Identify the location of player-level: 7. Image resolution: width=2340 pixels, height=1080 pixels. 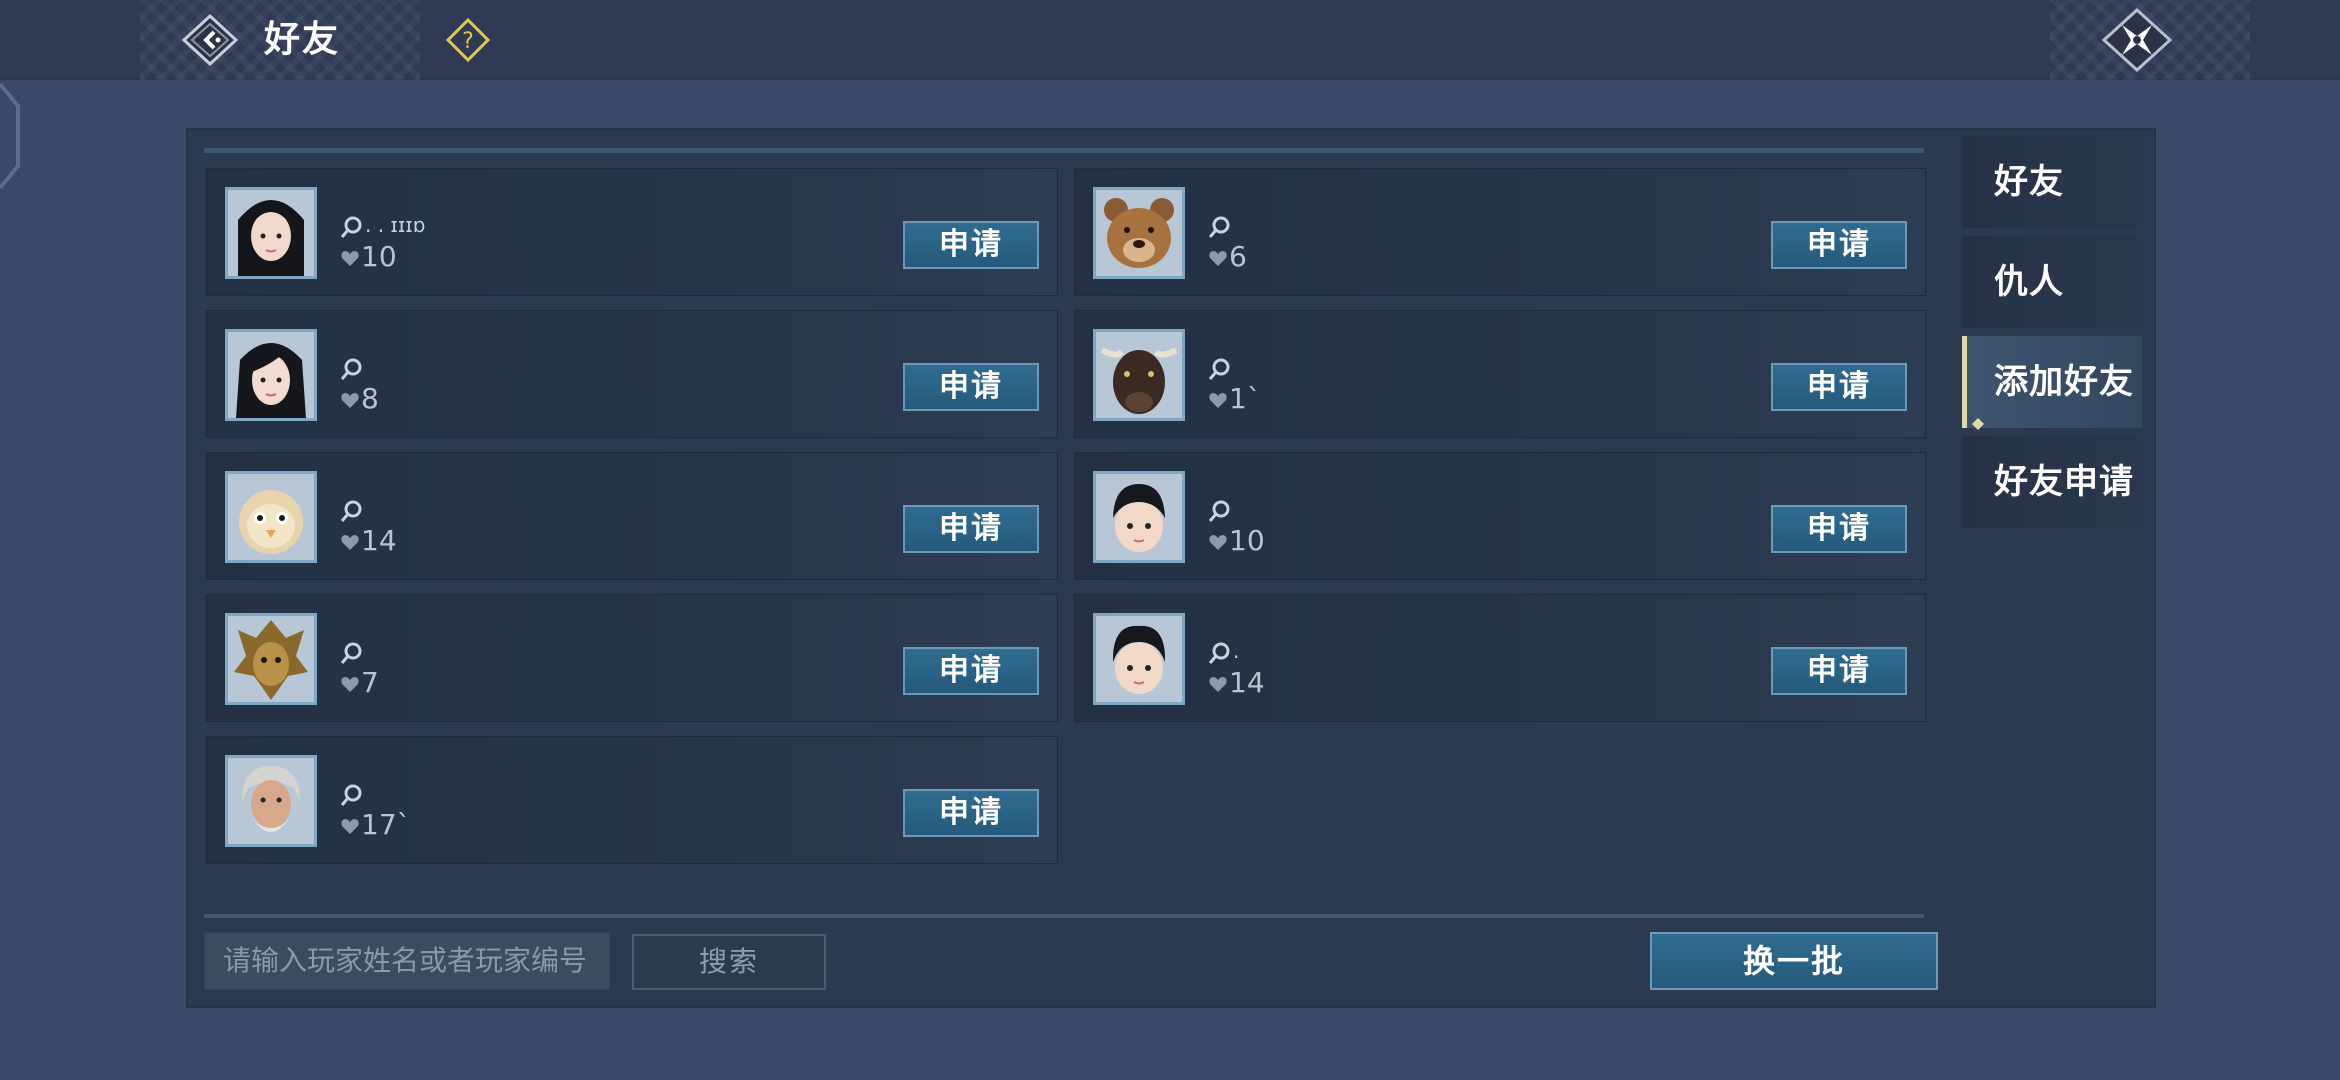
(370, 682).